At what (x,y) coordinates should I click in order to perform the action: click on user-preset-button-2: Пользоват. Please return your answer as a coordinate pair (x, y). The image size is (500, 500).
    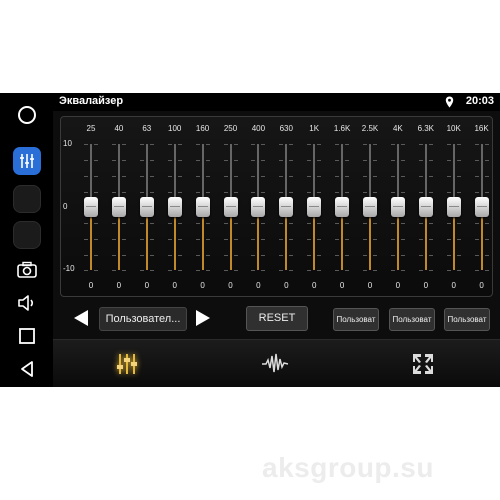
    Looking at the image, I should click on (412, 319).